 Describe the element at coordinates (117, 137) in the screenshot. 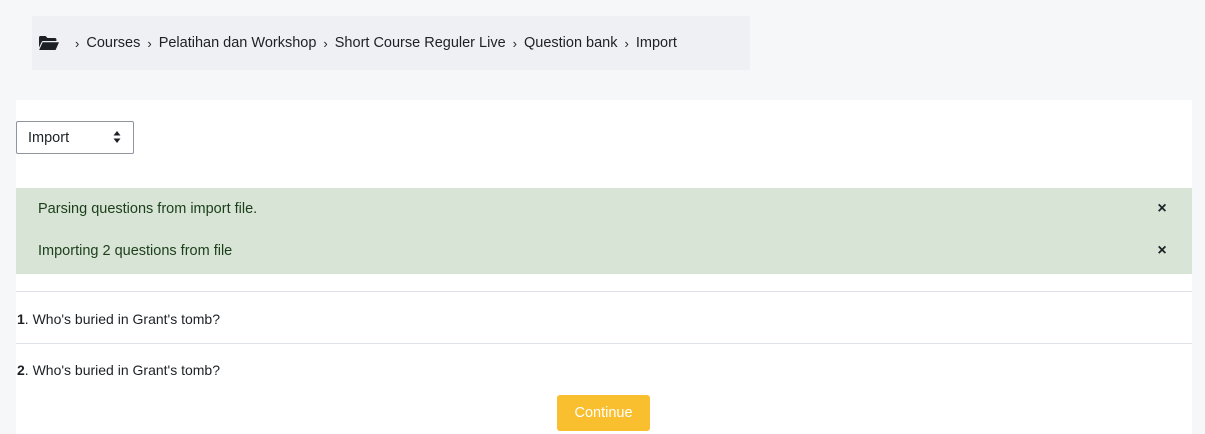

I see `sort-arrows-icon` at that location.